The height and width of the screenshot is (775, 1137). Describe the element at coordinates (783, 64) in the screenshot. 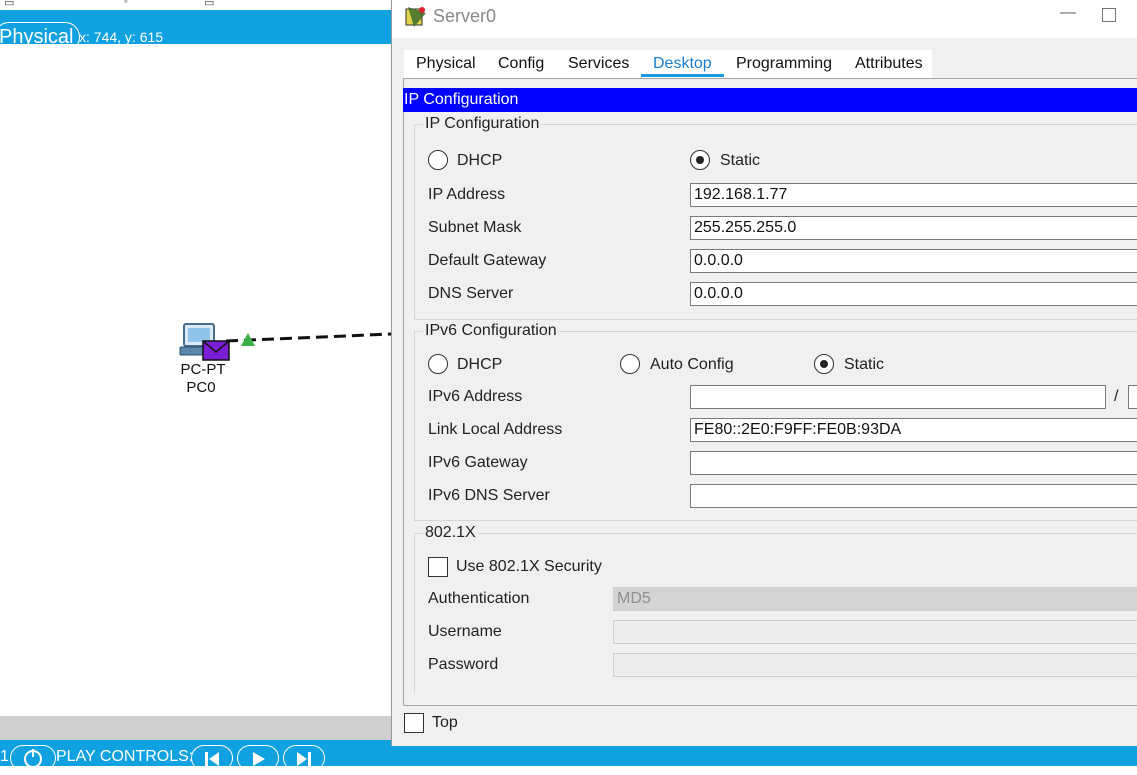

I see `tab-programming: Programming` at that location.